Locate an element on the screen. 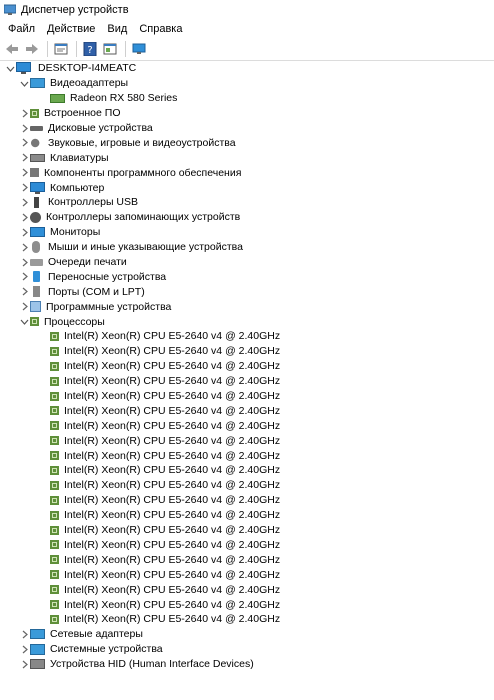 The width and height of the screenshot is (494, 700). tree-category-label: Звуковые, игровые и видеоустройства is located at coordinates (142, 142).